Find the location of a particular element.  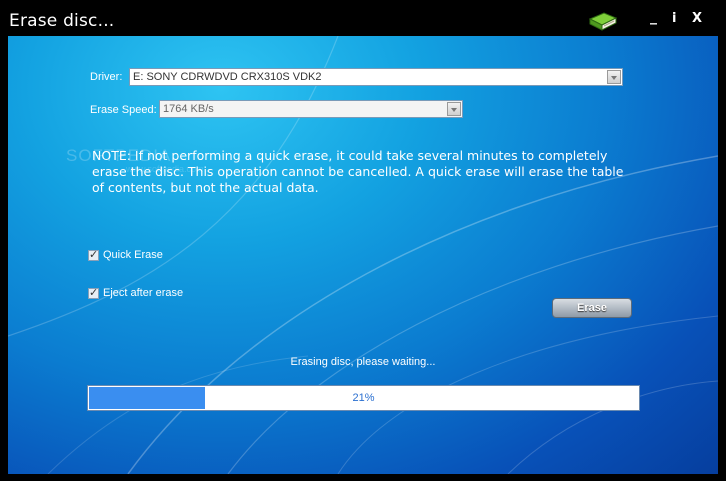

quick-erase-label: Quick Erase is located at coordinates (133, 255).